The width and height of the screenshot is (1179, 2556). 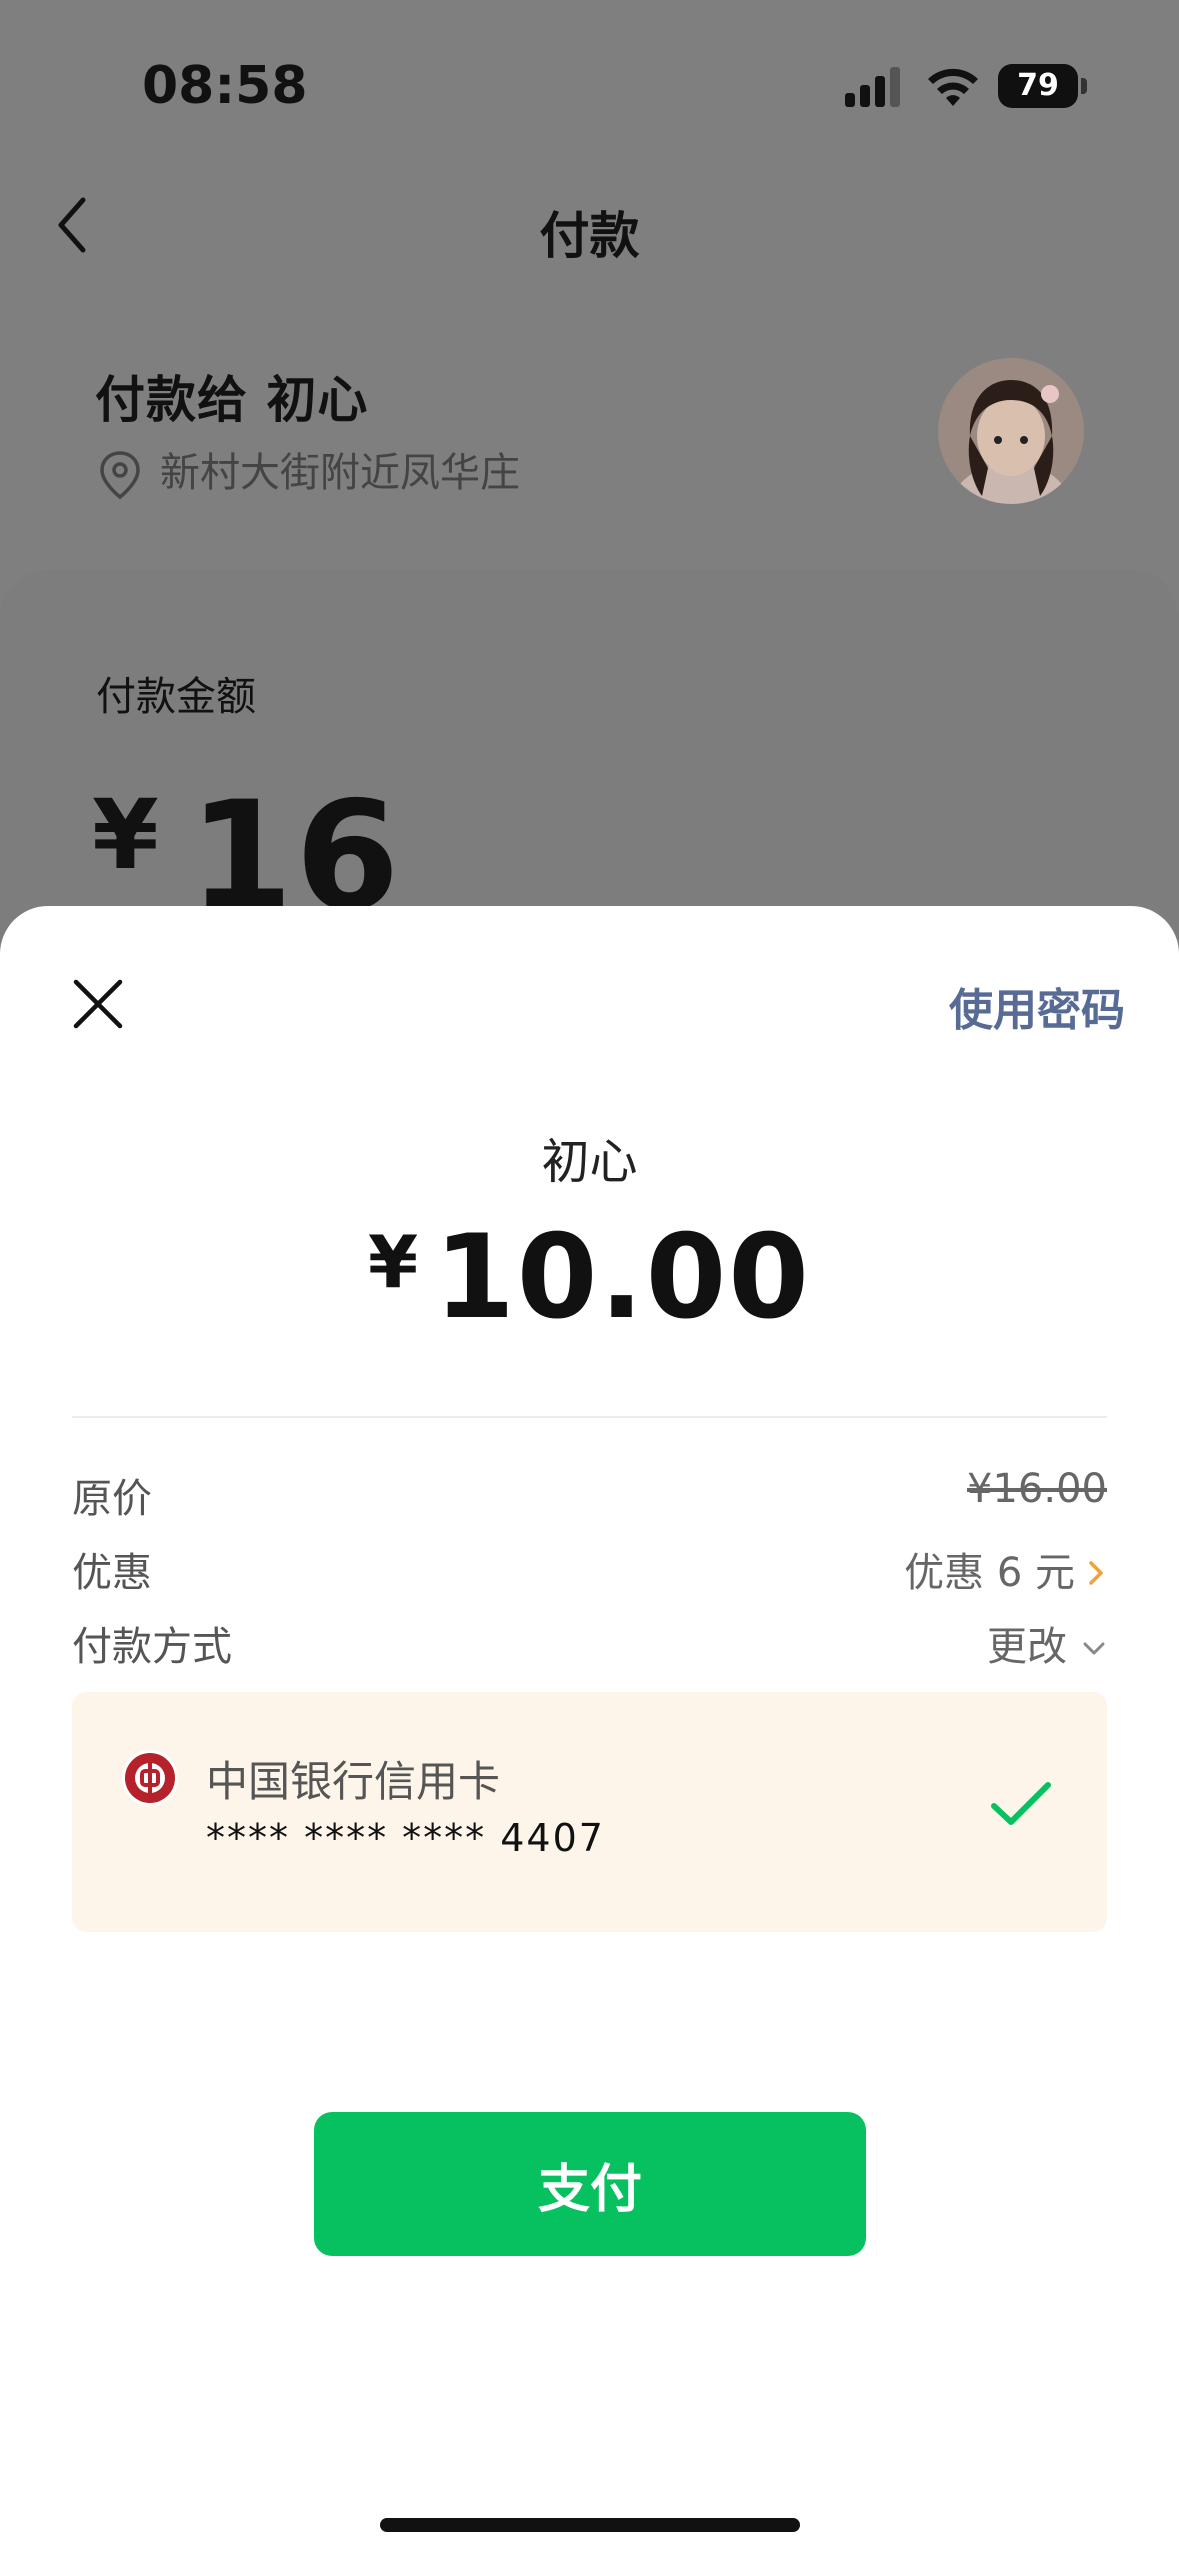 I want to click on amount-currency: ¥, so click(x=126, y=835).